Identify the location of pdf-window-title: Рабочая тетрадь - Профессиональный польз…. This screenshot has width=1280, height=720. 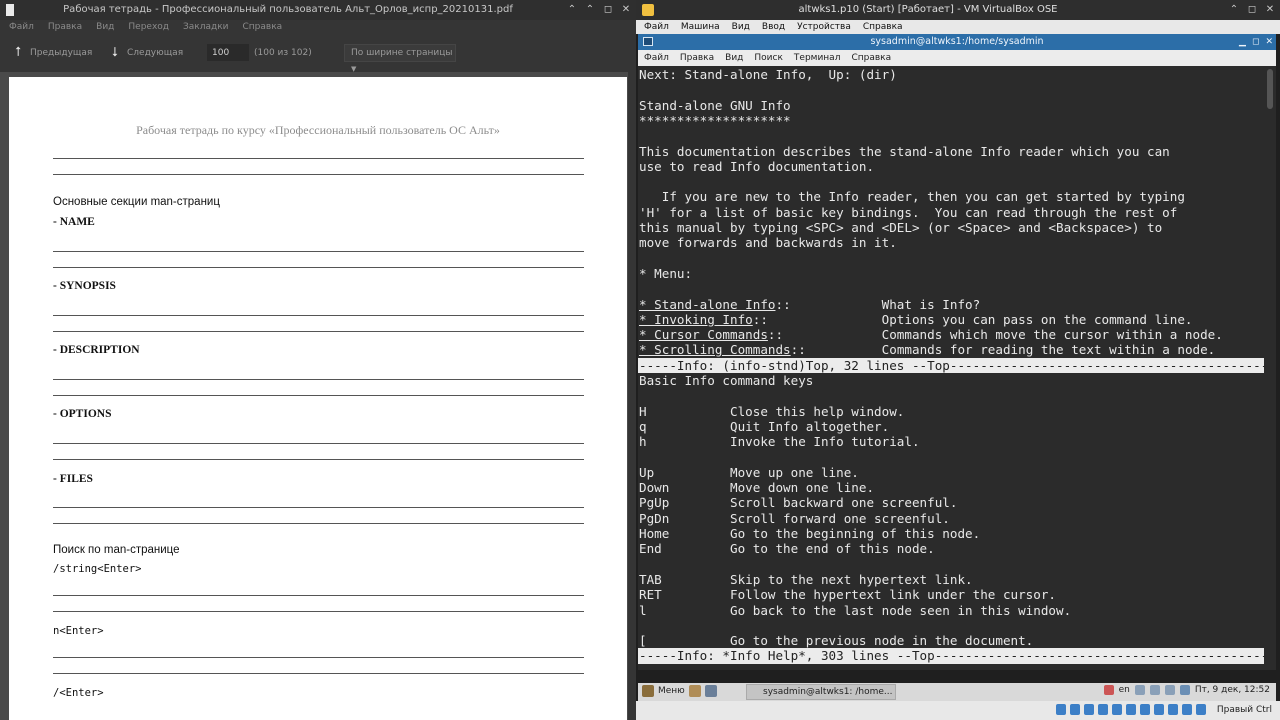
(288, 9).